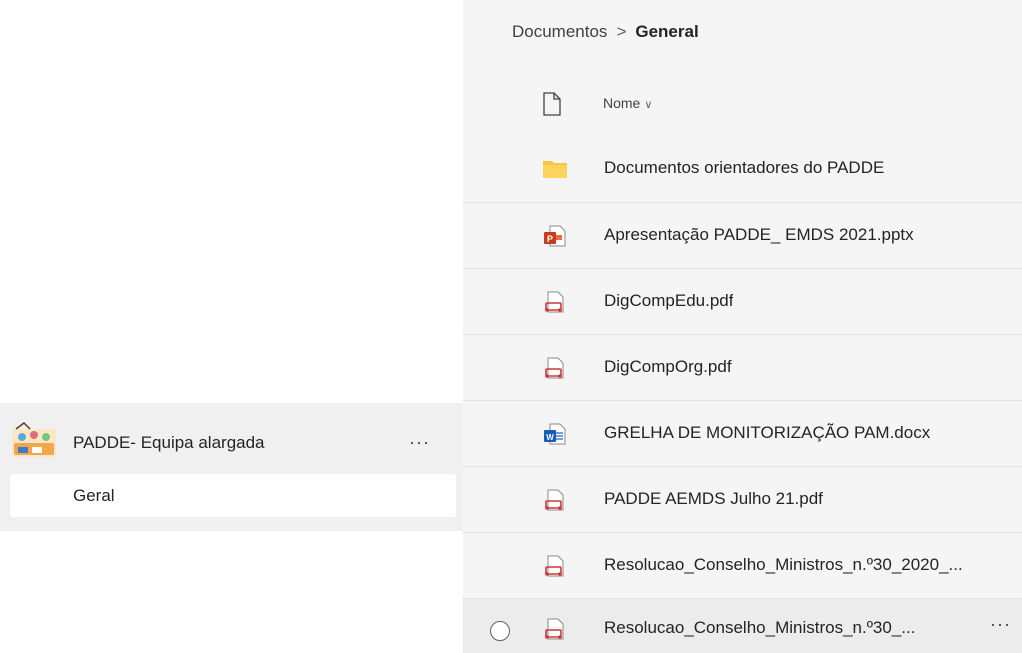 Image resolution: width=1022 pixels, height=653 pixels. What do you see at coordinates (668, 367) in the screenshot?
I see `file-name: DigCompOrg.pdf` at bounding box center [668, 367].